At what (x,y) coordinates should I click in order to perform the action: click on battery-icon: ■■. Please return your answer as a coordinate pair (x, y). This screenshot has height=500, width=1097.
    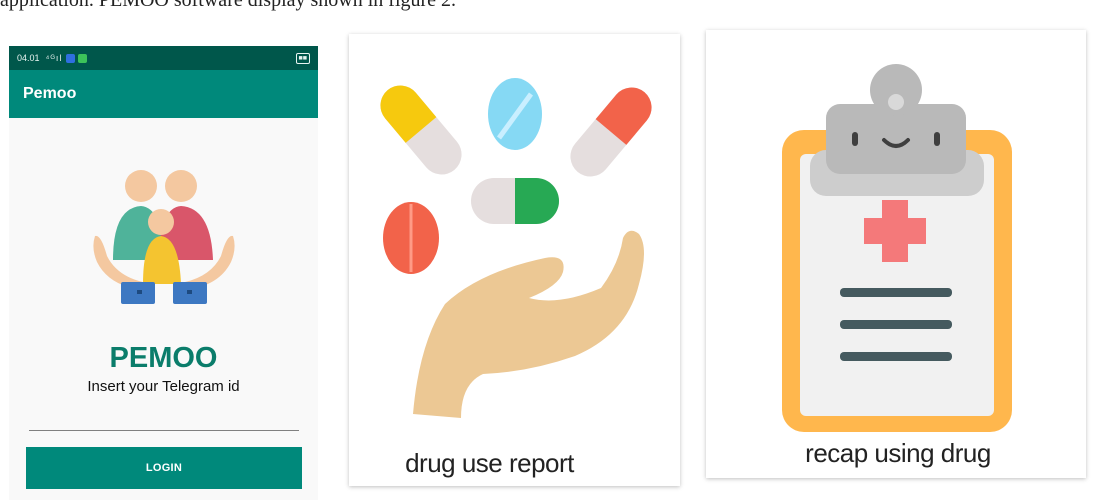
    Looking at the image, I should click on (302, 58).